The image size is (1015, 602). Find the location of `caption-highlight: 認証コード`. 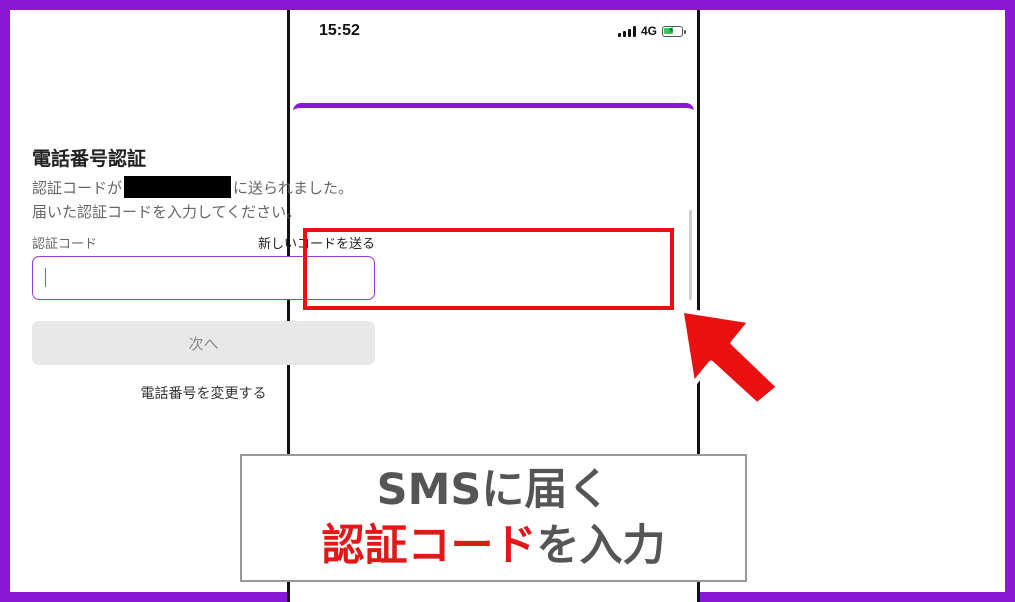

caption-highlight: 認証コード is located at coordinates (429, 546).